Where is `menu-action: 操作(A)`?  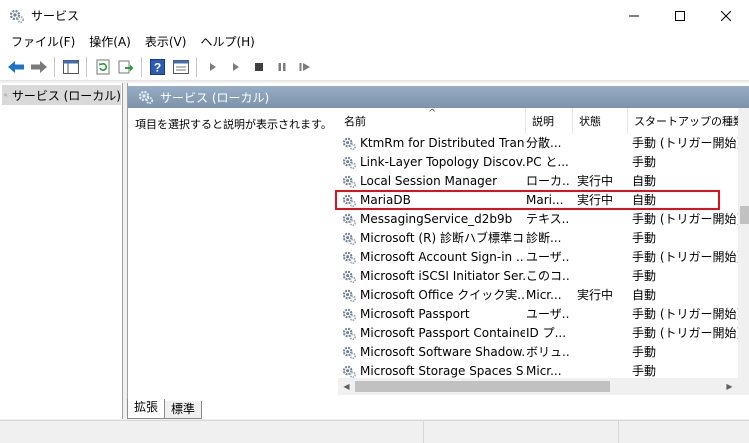 menu-action: 操作(A) is located at coordinates (110, 42).